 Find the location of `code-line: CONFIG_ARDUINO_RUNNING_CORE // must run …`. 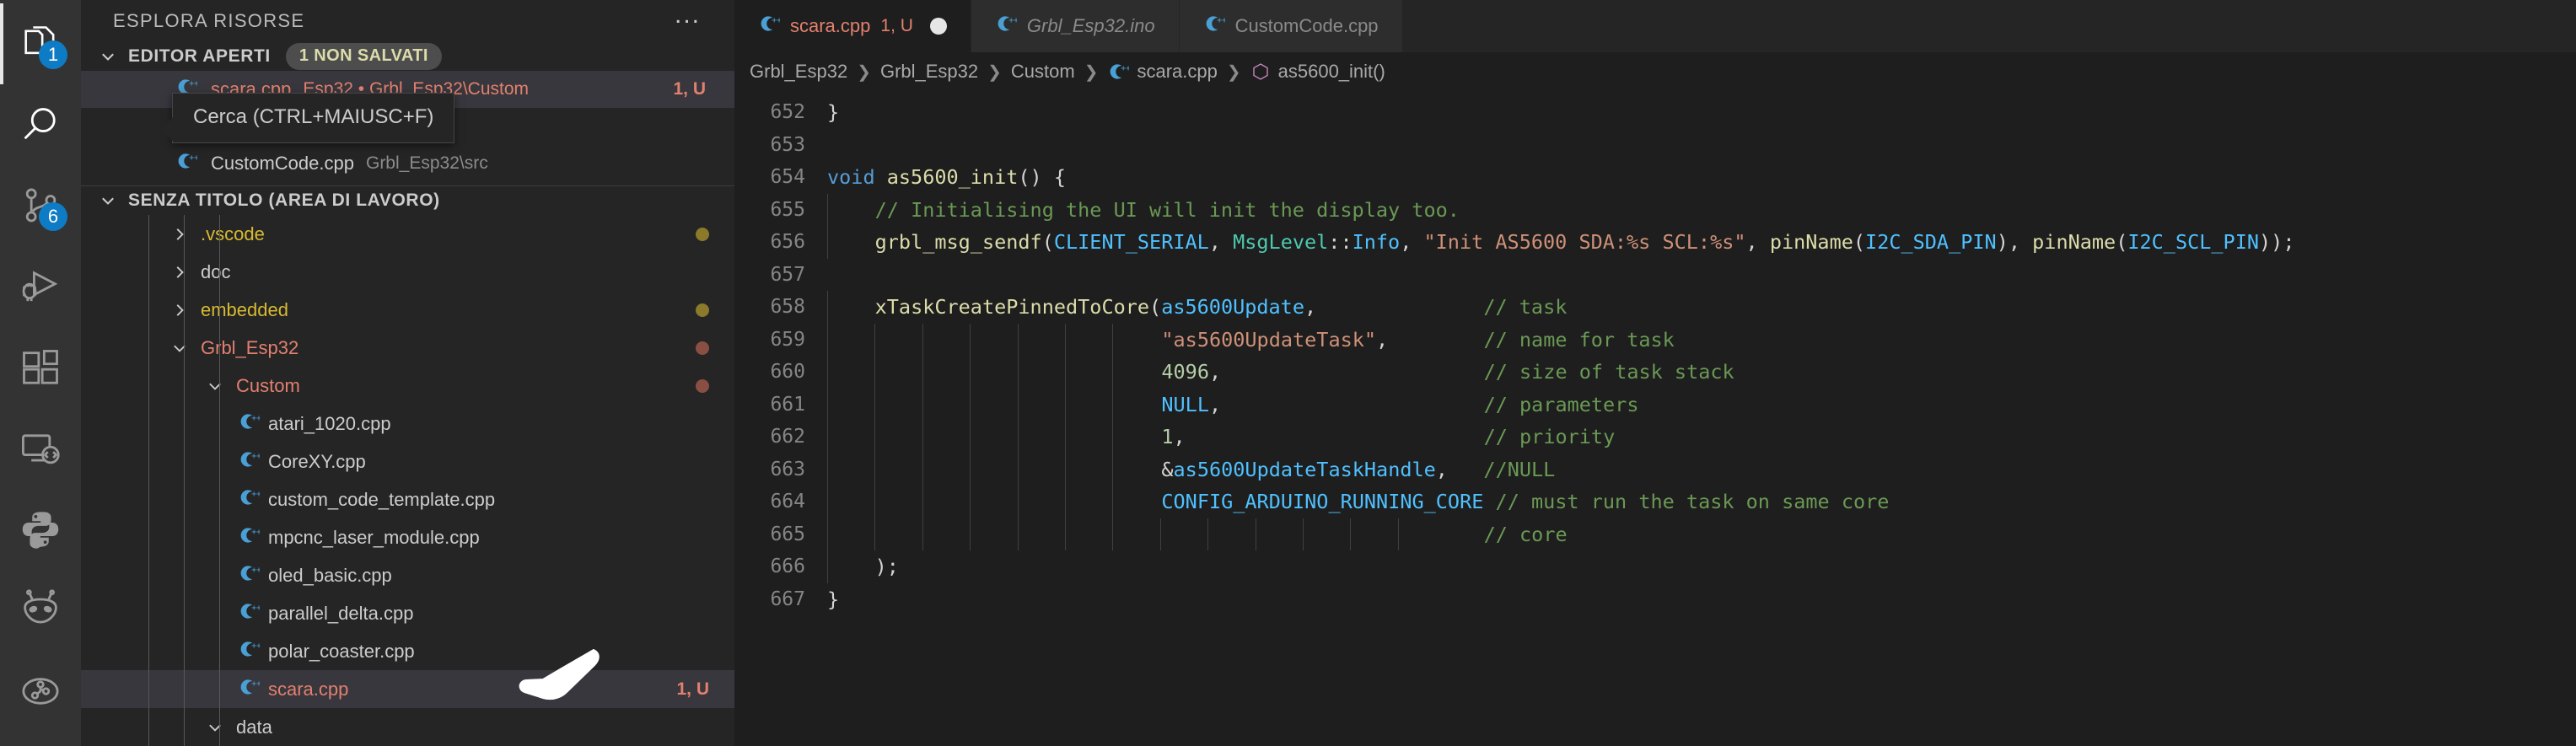

code-line: CONFIG_ARDUINO_RUNNING_CORE // must run … is located at coordinates (1701, 502).